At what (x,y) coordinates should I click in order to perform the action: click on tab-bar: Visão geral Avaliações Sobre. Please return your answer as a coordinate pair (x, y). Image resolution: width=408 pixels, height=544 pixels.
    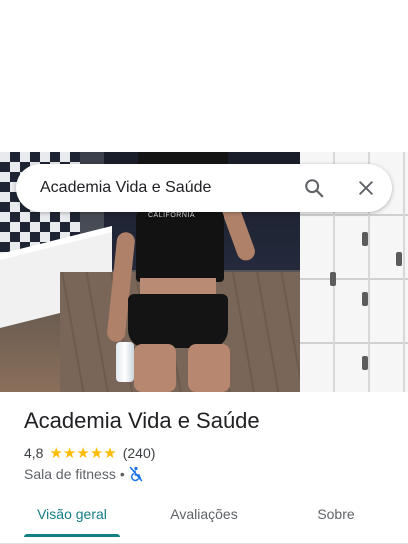
    Looking at the image, I should click on (204, 519).